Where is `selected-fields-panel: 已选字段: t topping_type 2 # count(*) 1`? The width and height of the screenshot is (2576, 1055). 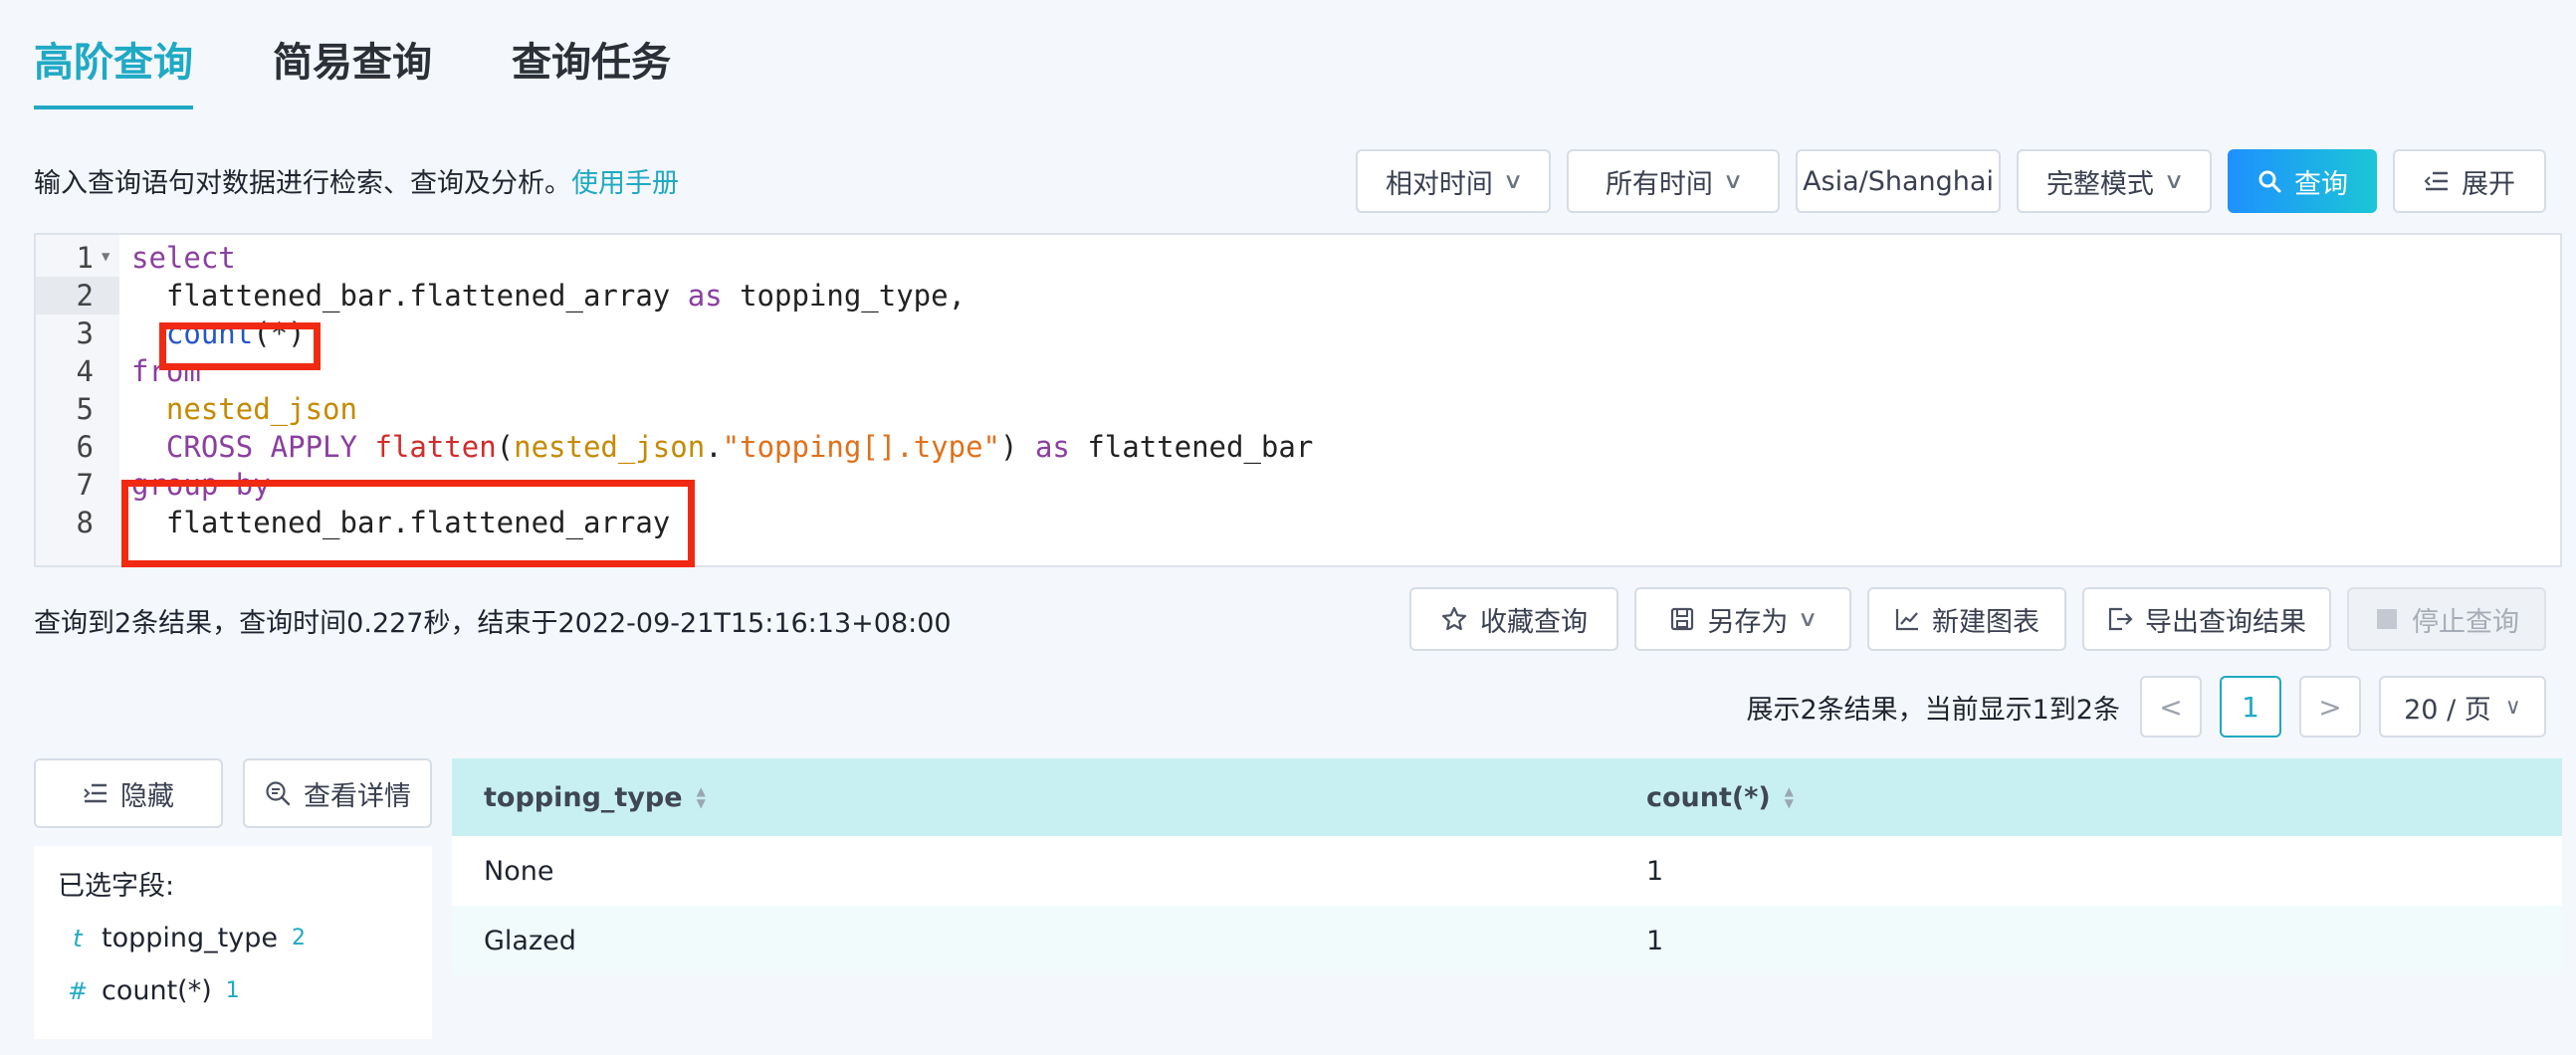
selected-fields-panel: 已选字段: t topping_type 2 # count(*) 1 is located at coordinates (233, 942).